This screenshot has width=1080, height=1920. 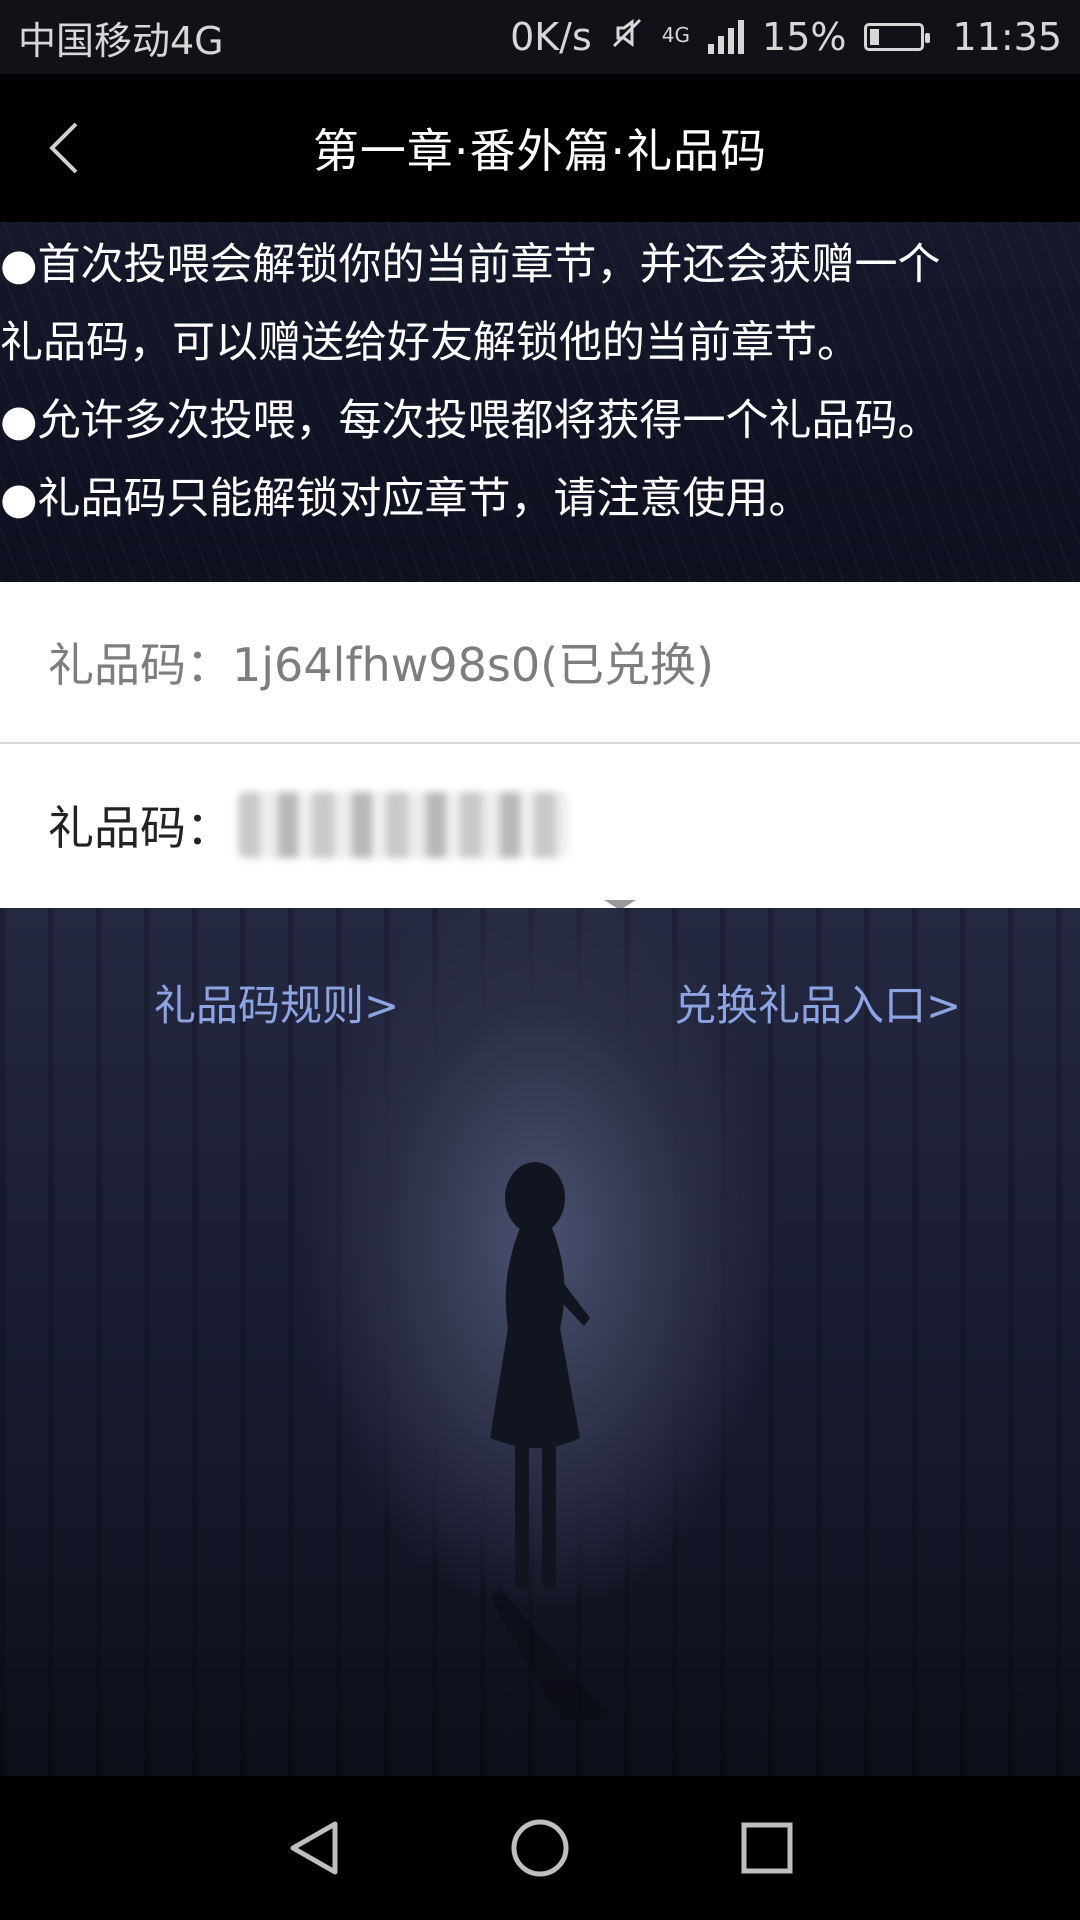 What do you see at coordinates (627, 37) in the screenshot?
I see `mute-icon` at bounding box center [627, 37].